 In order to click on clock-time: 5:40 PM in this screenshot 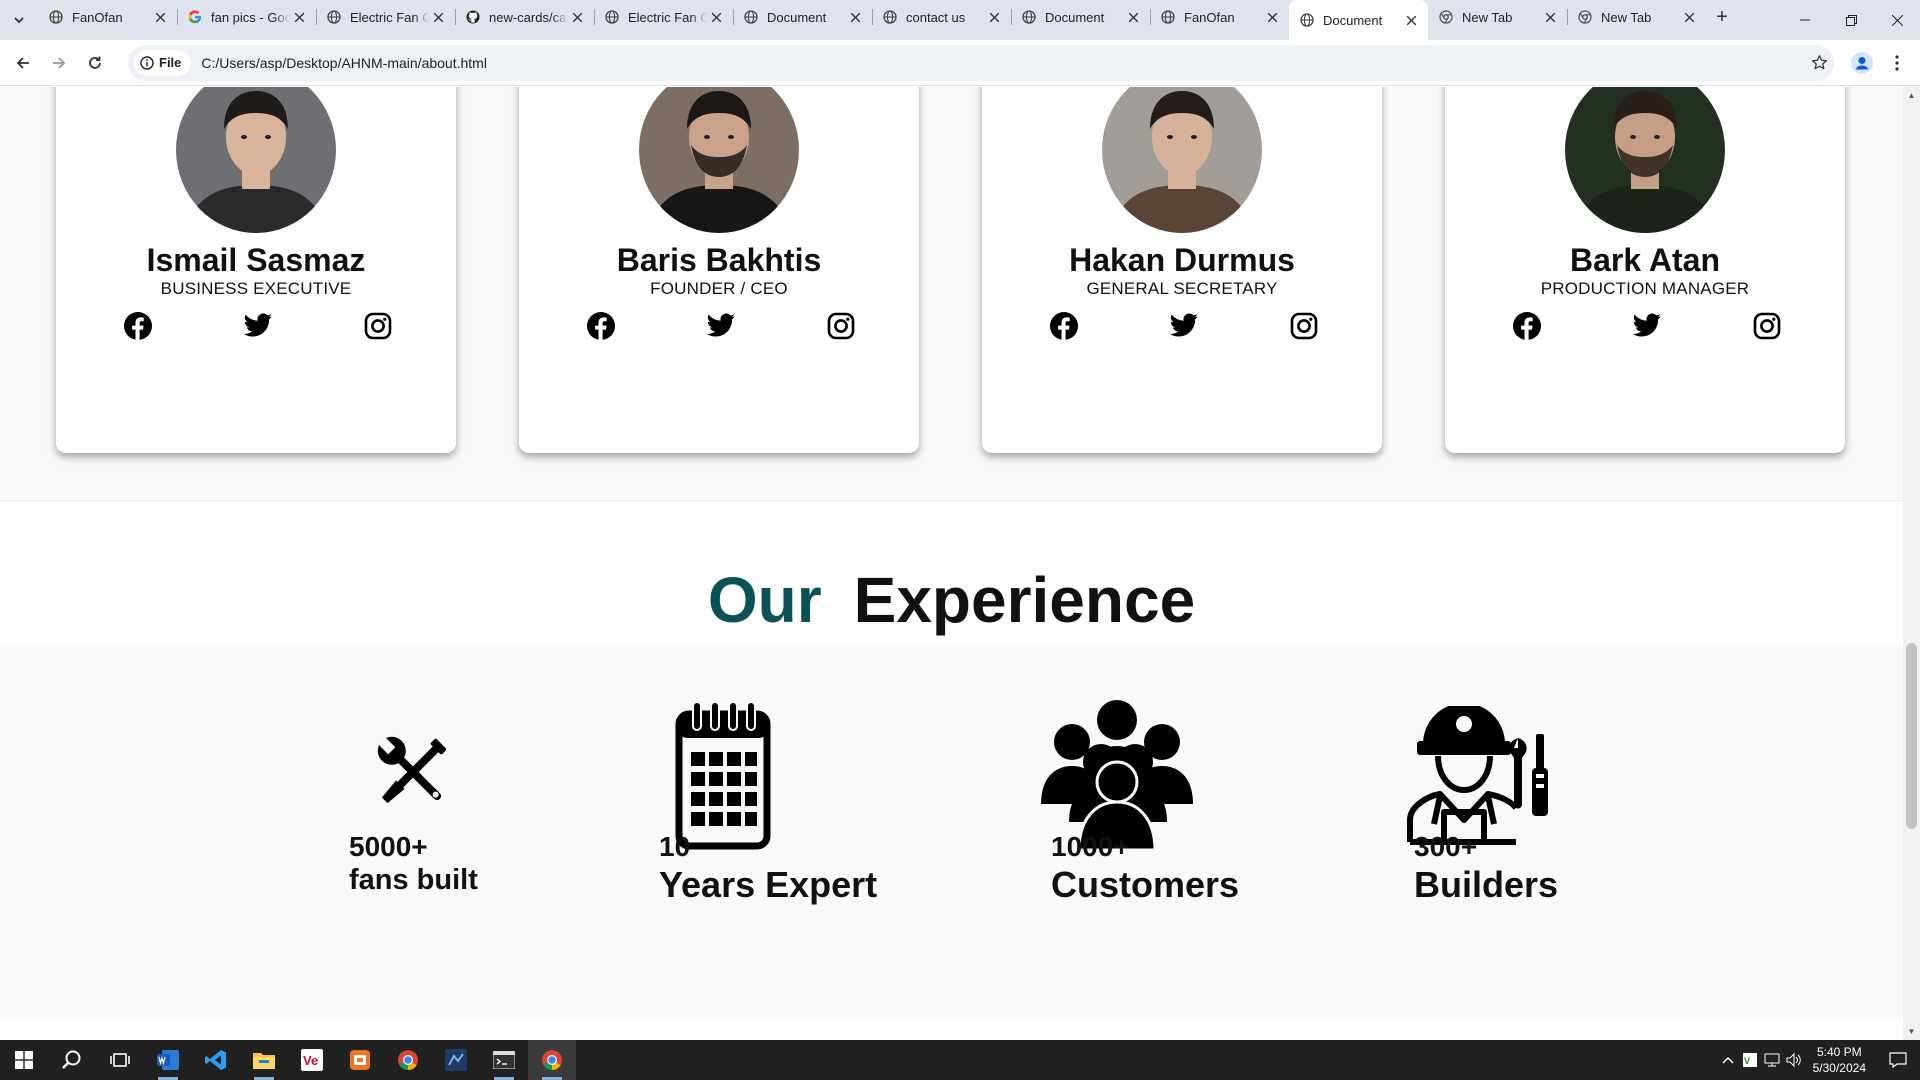, I will do `click(1839, 1052)`.